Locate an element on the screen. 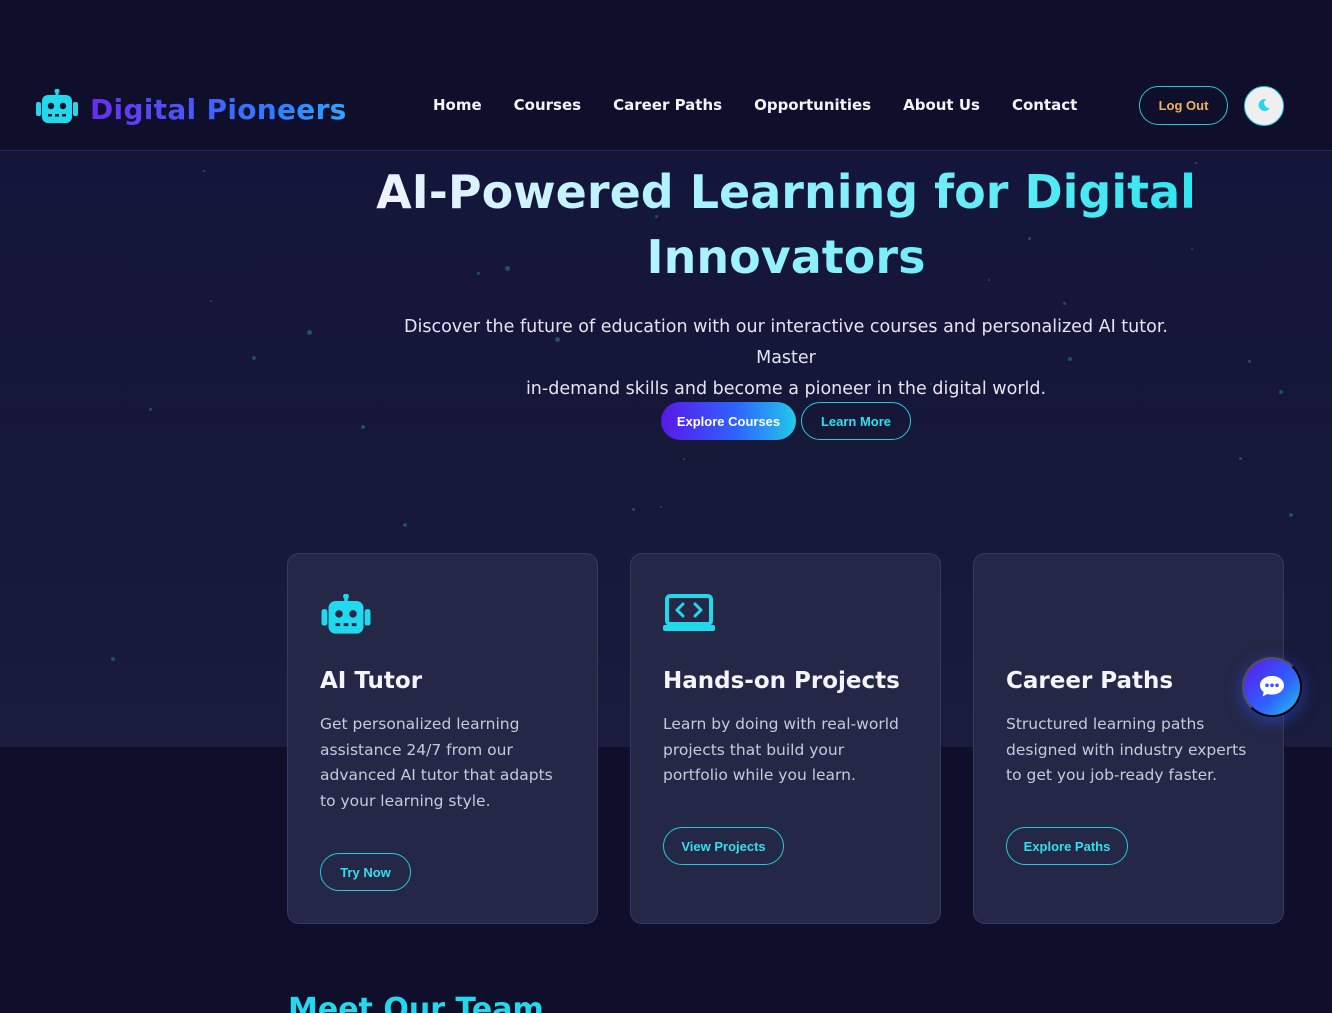  learn-more-button: Learn More is located at coordinates (856, 421).